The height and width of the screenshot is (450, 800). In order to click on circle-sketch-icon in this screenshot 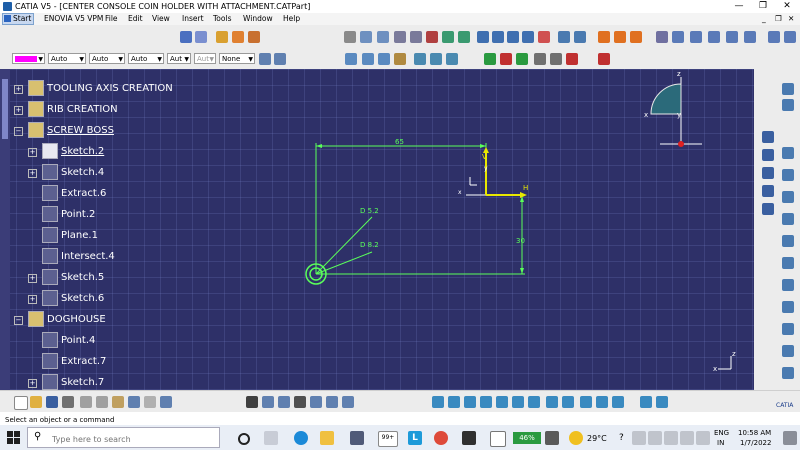, I will do `click(696, 37)`.